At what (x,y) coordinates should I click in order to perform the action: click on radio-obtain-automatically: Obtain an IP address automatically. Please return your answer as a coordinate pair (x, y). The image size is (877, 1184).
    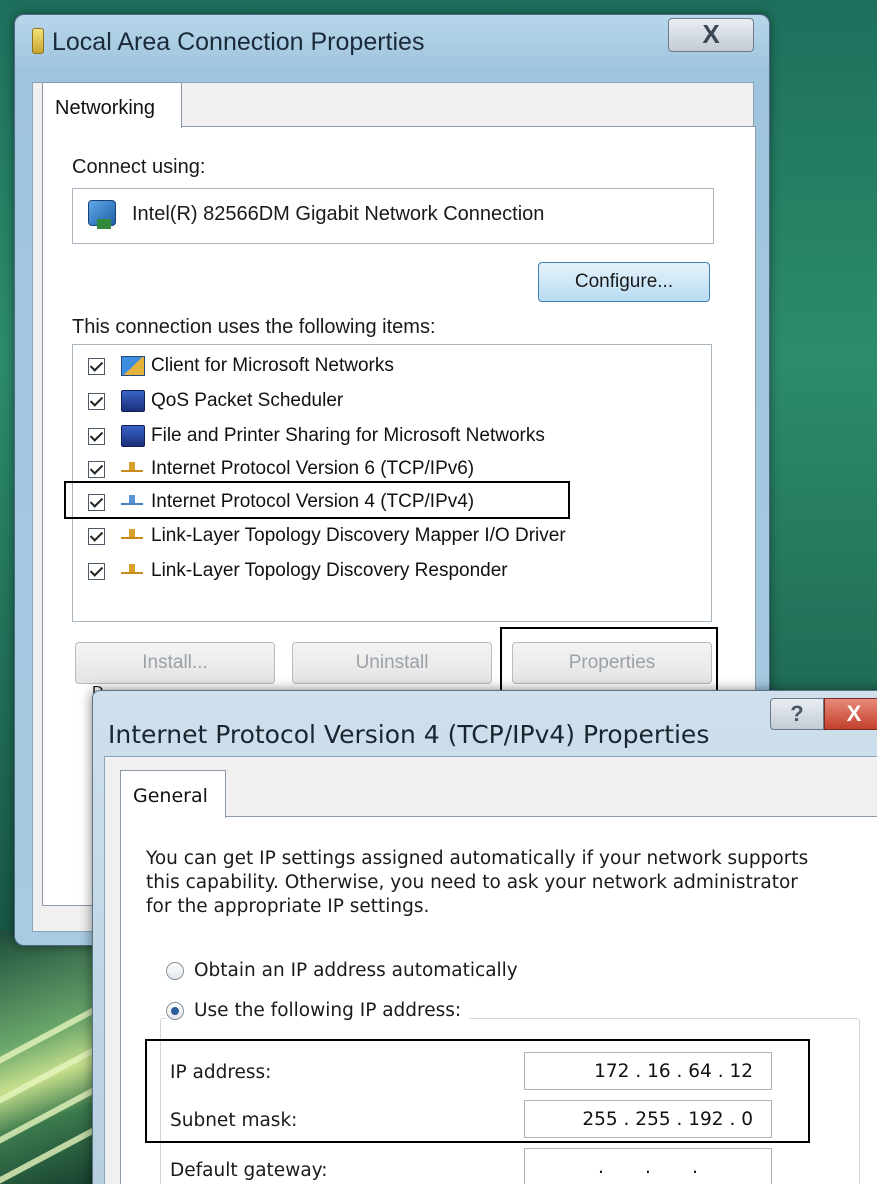
    Looking at the image, I should click on (342, 970).